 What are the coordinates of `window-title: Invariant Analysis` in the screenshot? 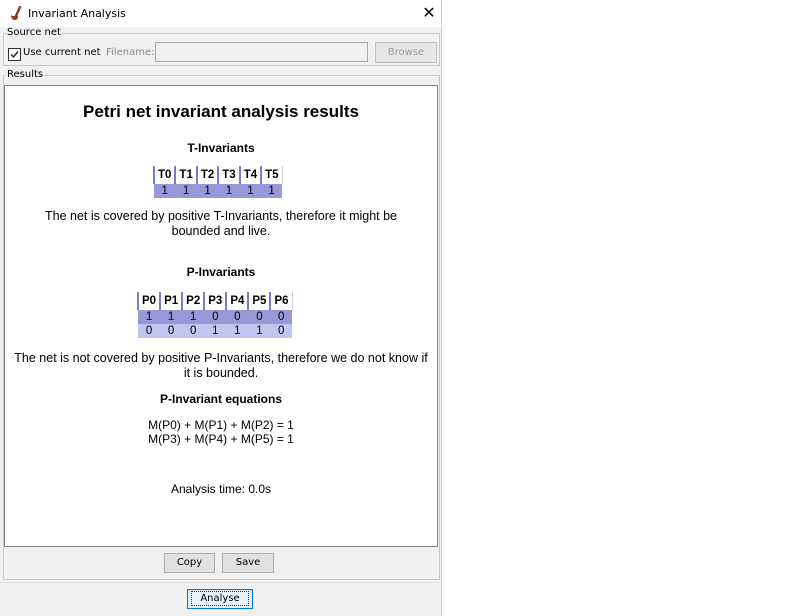 It's located at (77, 13).